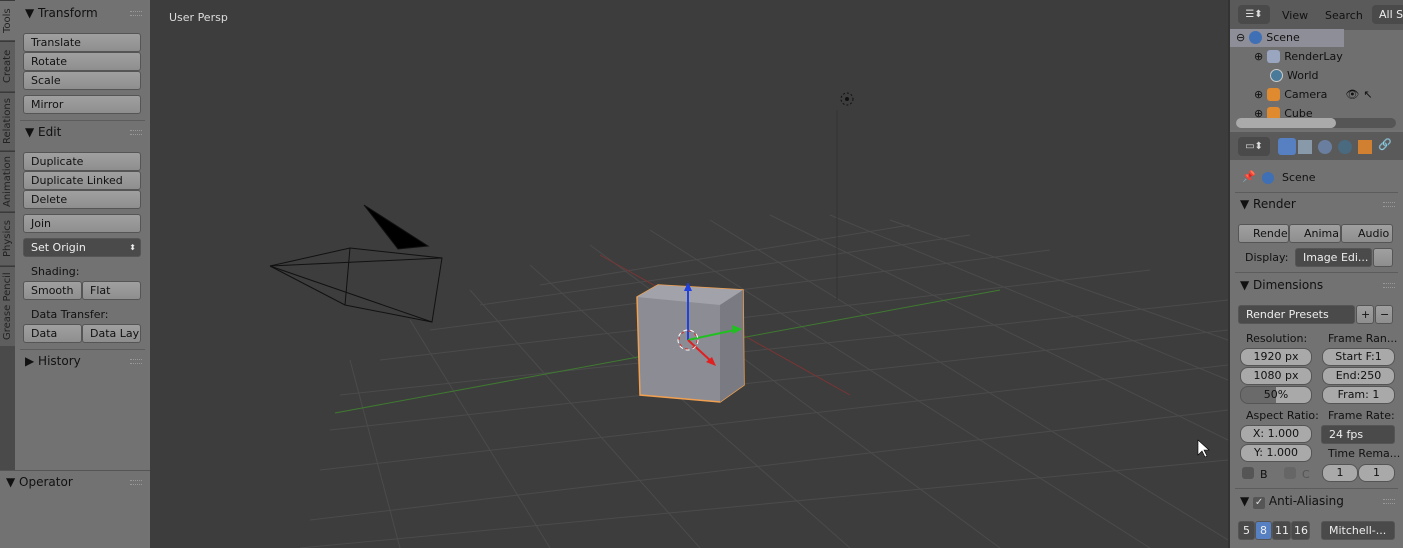 The width and height of the screenshot is (1403, 548). I want to click on aa-samples-16: 16, so click(1300, 530).